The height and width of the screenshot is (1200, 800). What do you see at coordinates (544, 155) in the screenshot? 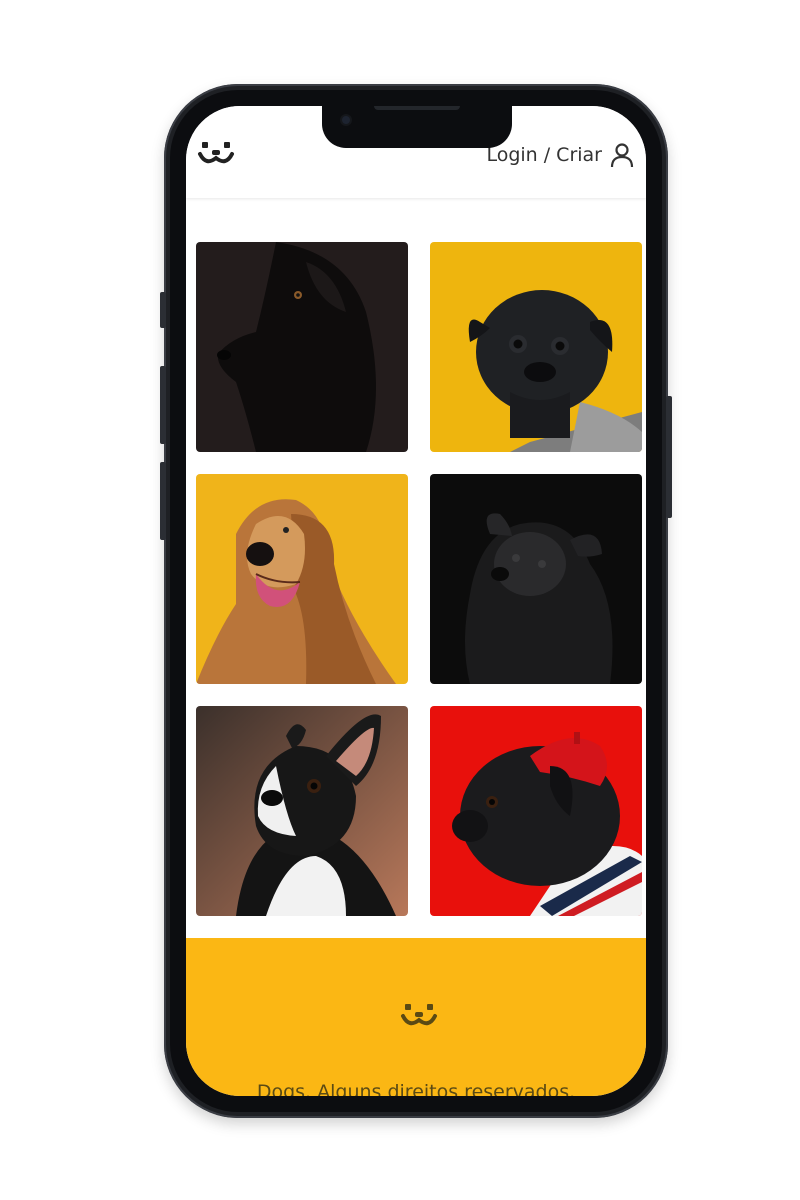
I see `login-label: Login / Criar` at bounding box center [544, 155].